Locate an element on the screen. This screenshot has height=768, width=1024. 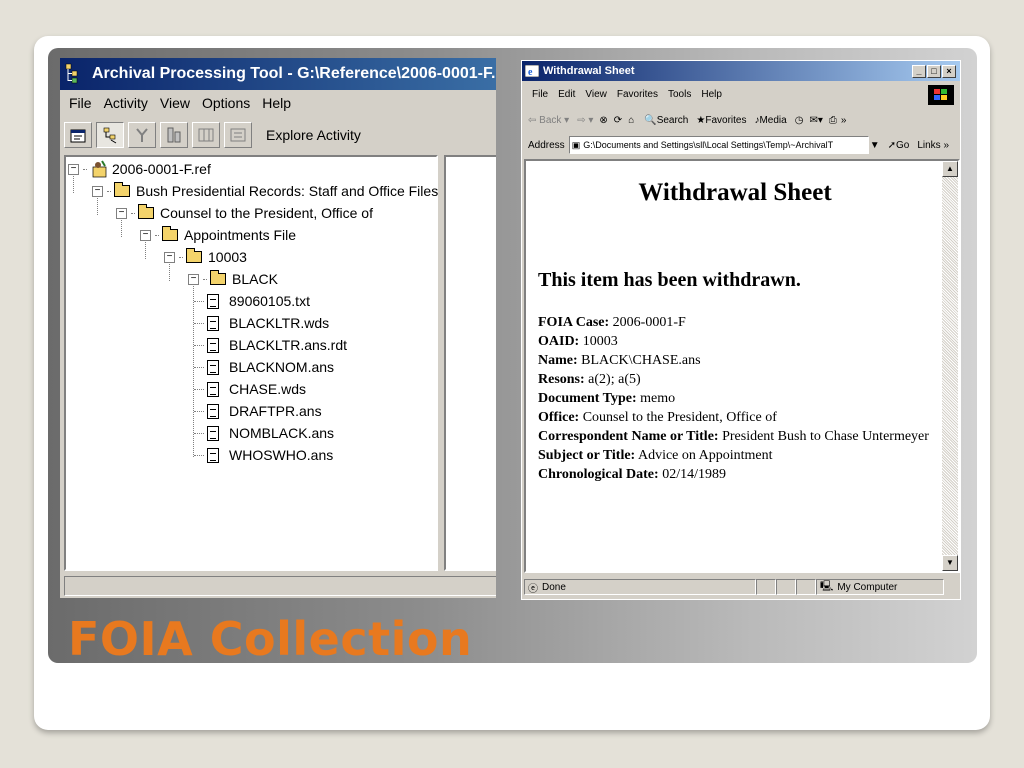
archive-tree-icon is located at coordinates (174, 135).